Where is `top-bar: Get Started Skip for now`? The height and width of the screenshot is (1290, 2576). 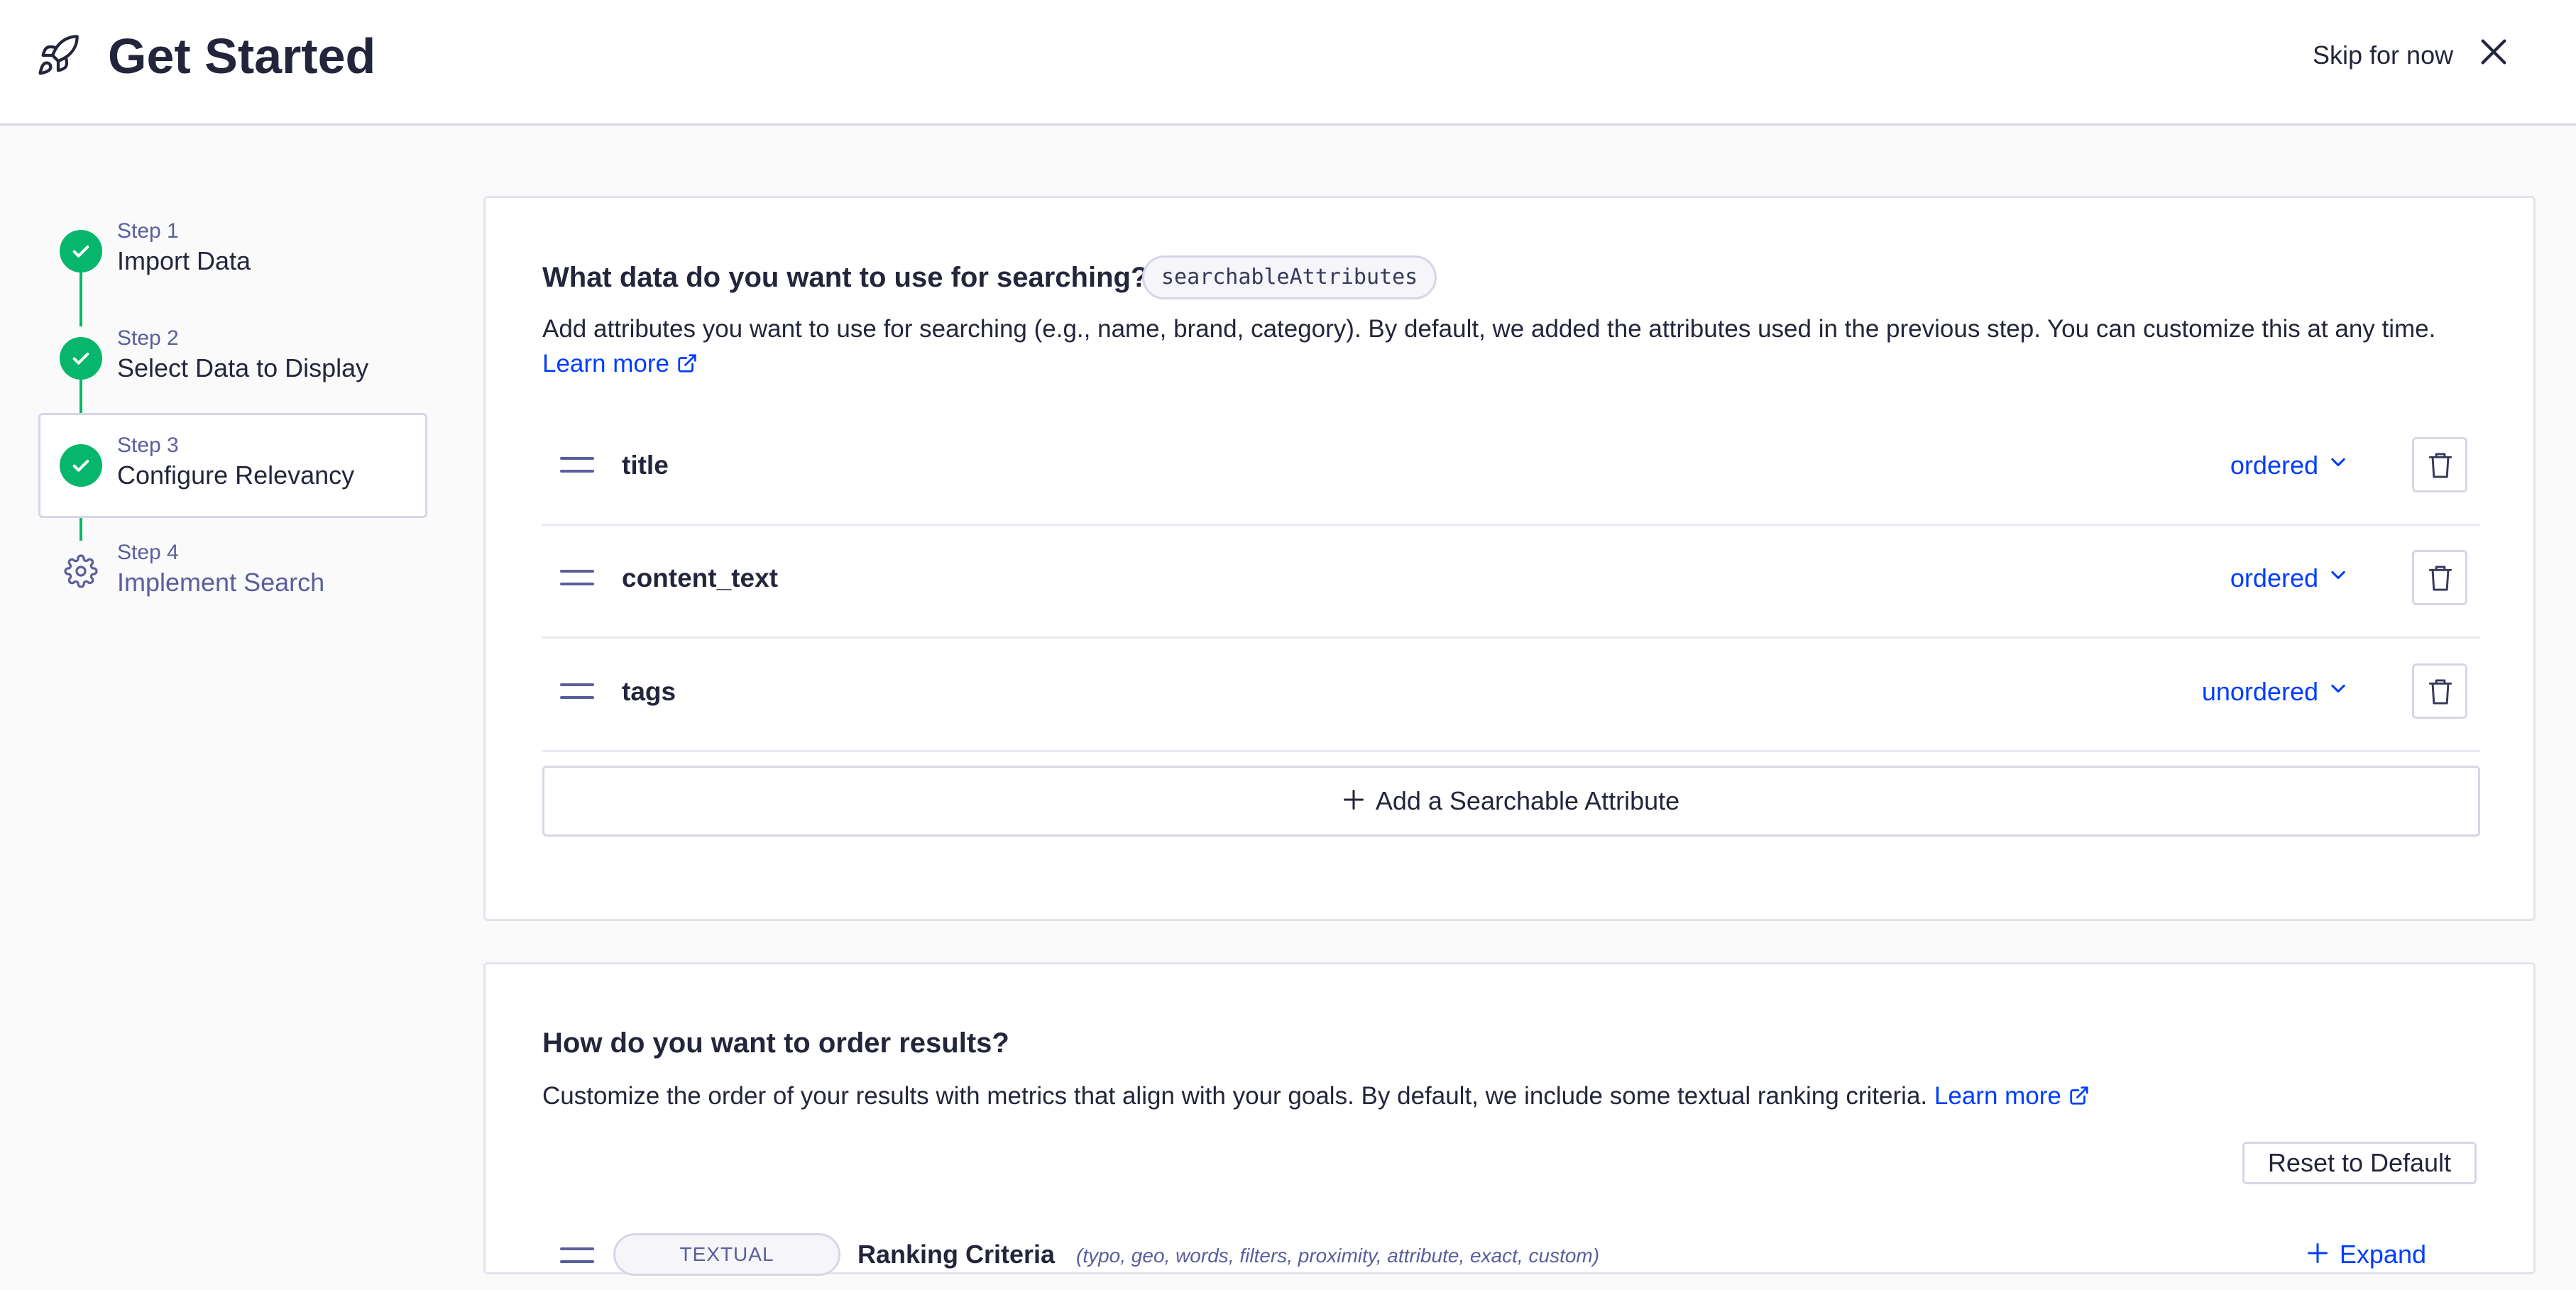 top-bar: Get Started Skip for now is located at coordinates (1288, 63).